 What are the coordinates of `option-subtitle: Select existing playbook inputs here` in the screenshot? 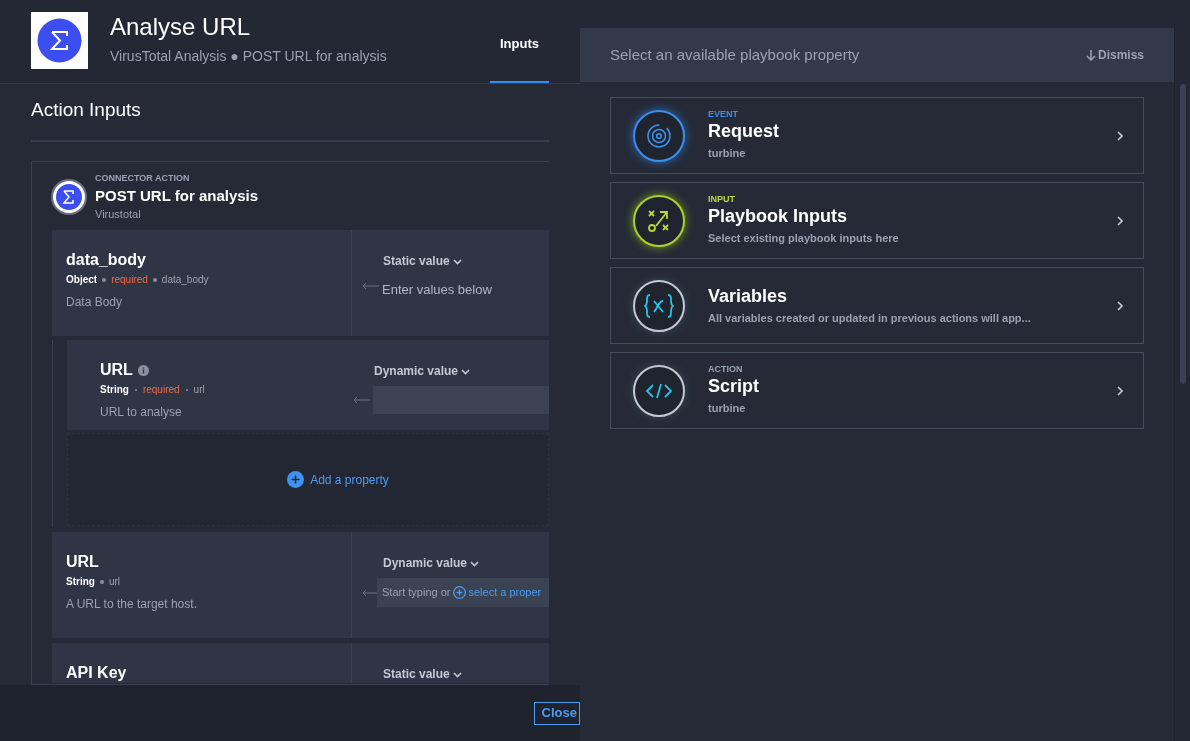 It's located at (804, 239).